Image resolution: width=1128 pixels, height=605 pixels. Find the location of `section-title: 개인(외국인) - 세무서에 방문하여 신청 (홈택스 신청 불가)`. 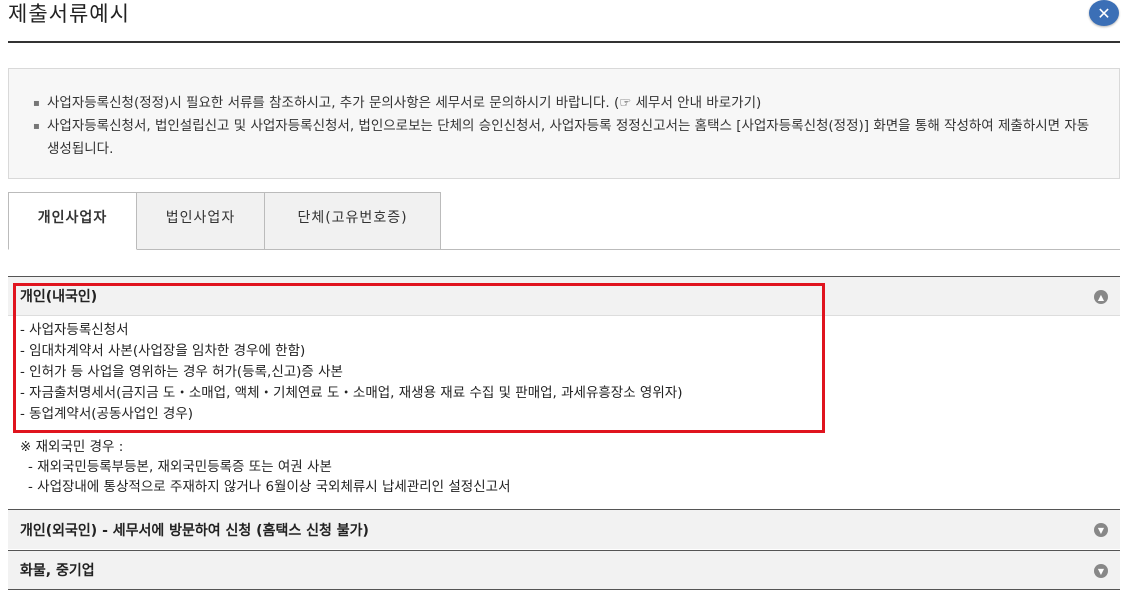

section-title: 개인(외국인) - 세무서에 방문하여 신청 (홈택스 신청 불가) is located at coordinates (194, 530).